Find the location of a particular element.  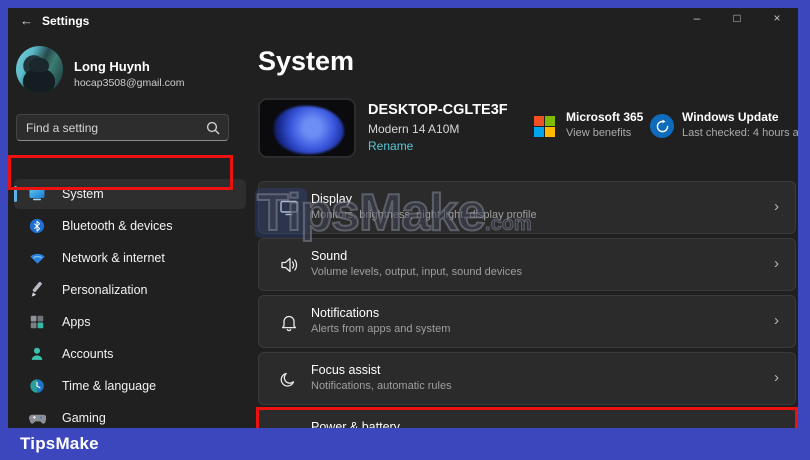

row-title: Power & battery is located at coordinates (355, 424).